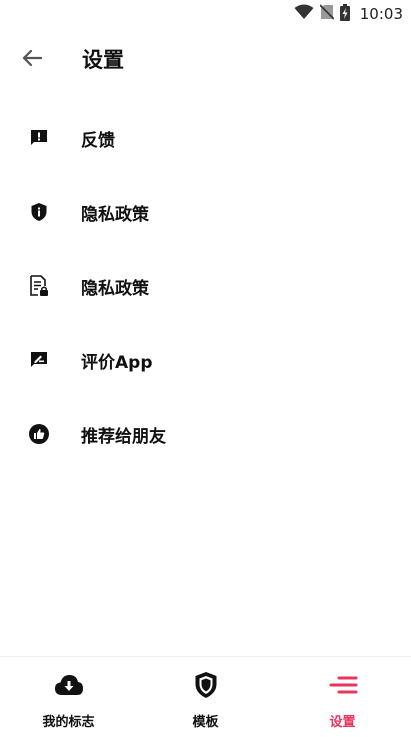 The height and width of the screenshot is (737, 411). Describe the element at coordinates (39, 434) in the screenshot. I see `thumb-up-icon` at that location.